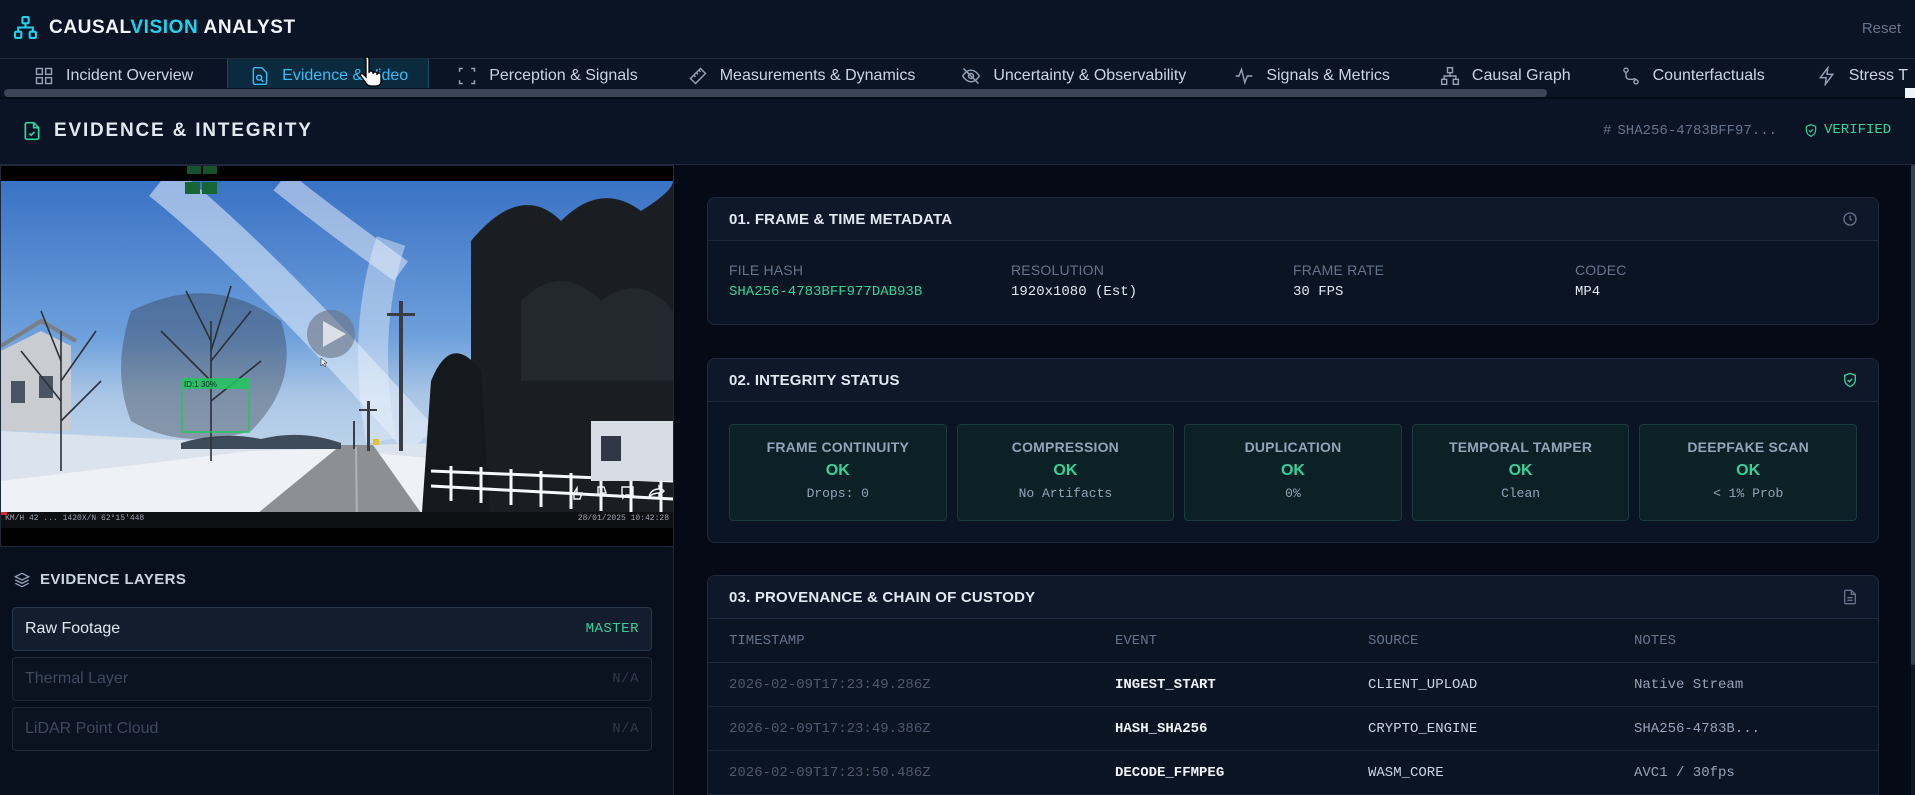 The height and width of the screenshot is (795, 1915). I want to click on scan-frame-icon, so click(467, 75).